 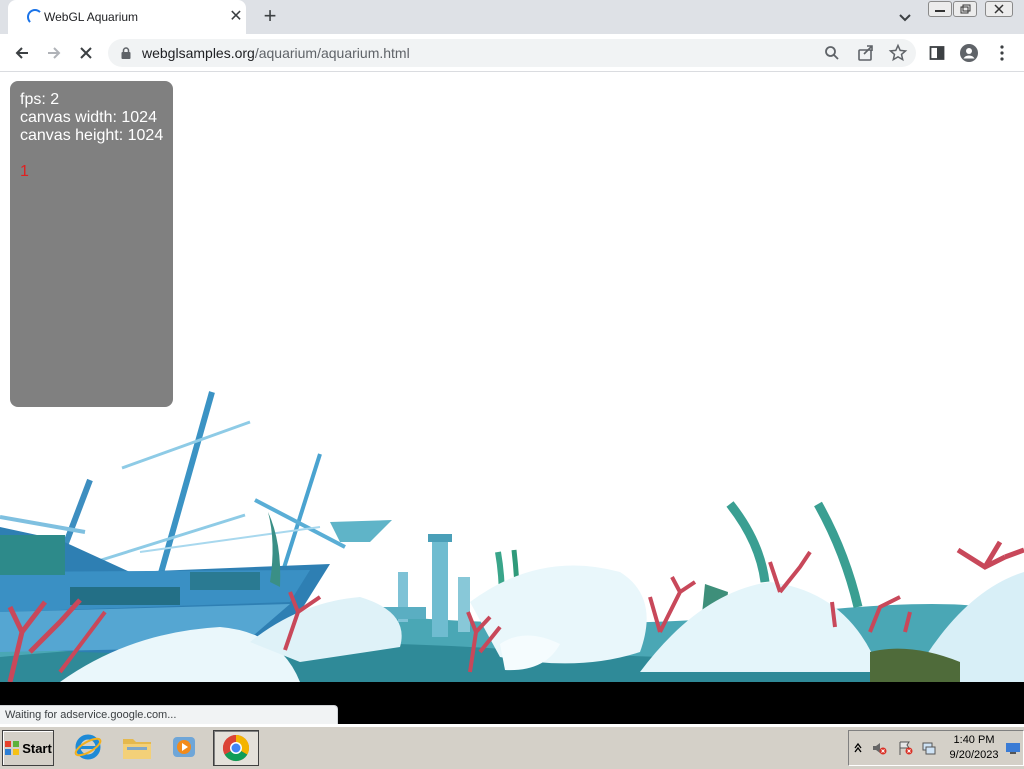 I want to click on network-icon, so click(x=929, y=748).